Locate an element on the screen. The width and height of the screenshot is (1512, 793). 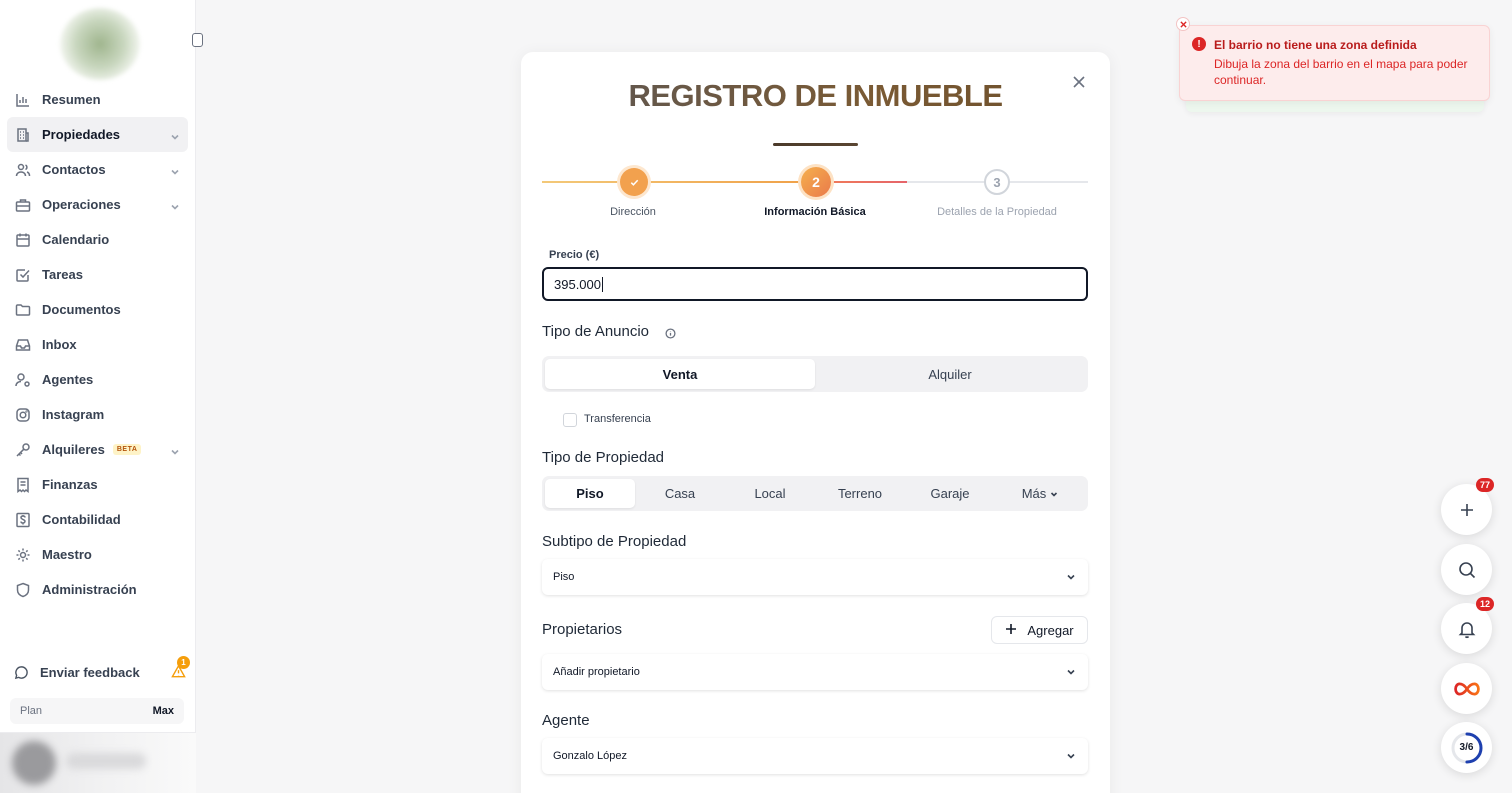
user-profile is located at coordinates (98, 762).